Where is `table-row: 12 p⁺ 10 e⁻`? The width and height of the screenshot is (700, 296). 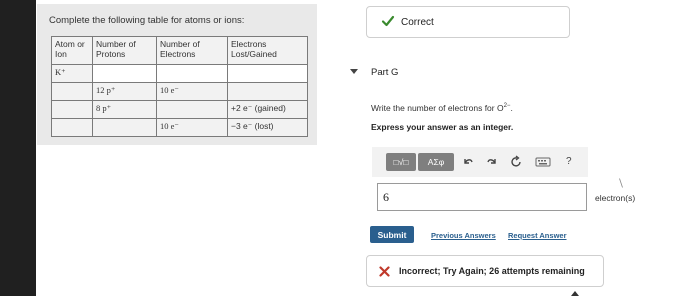 table-row: 12 p⁺ 10 e⁻ is located at coordinates (179, 91).